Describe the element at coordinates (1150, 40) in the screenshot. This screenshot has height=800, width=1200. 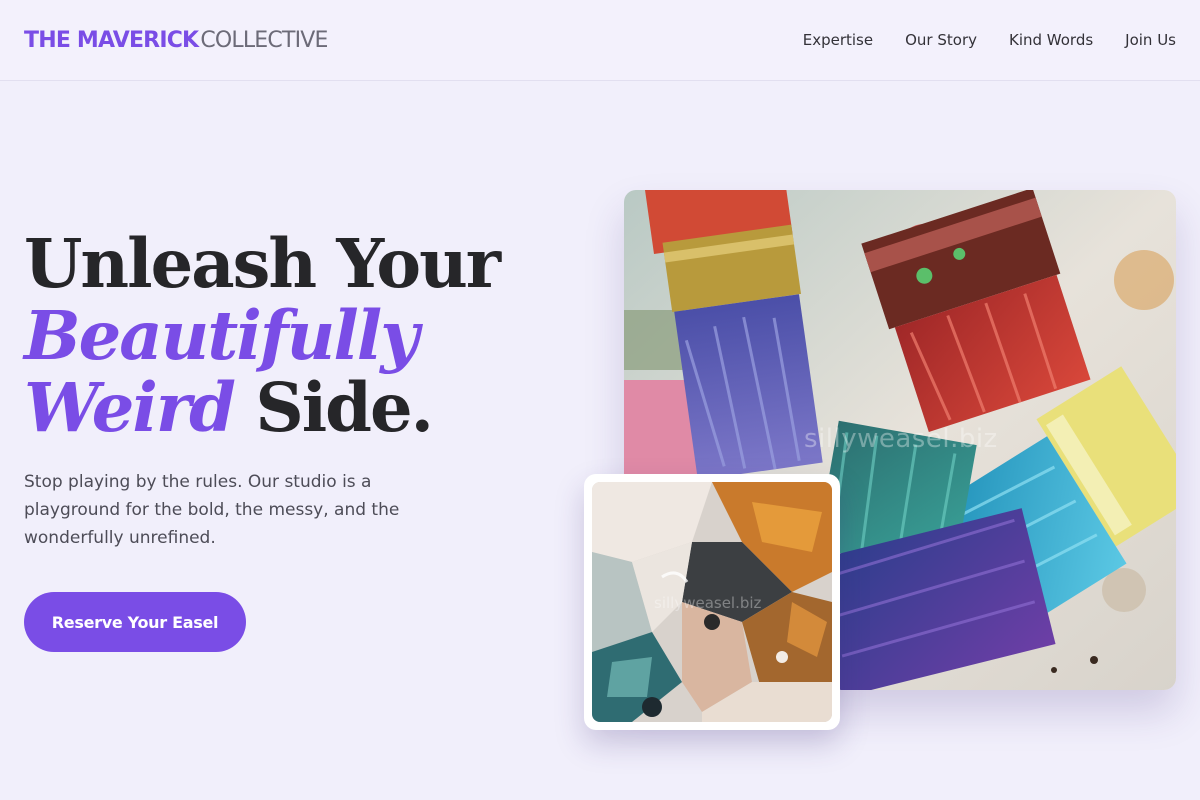
I see `nav-link-join-us: Join Us` at that location.